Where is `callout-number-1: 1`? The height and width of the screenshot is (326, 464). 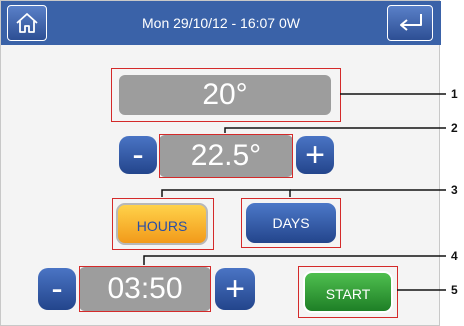 callout-number-1: 1 is located at coordinates (454, 94).